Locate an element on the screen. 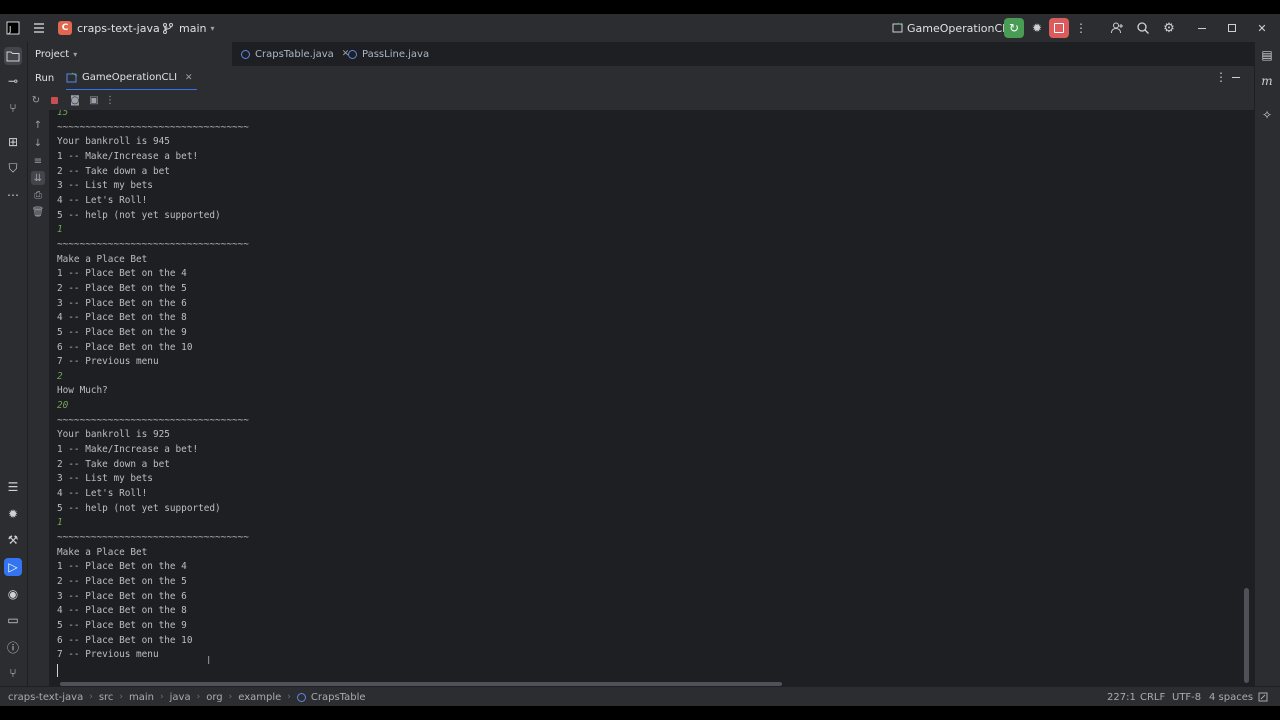 The width and height of the screenshot is (1280, 720). project-view-selector: Project ▾ is located at coordinates (56, 54).